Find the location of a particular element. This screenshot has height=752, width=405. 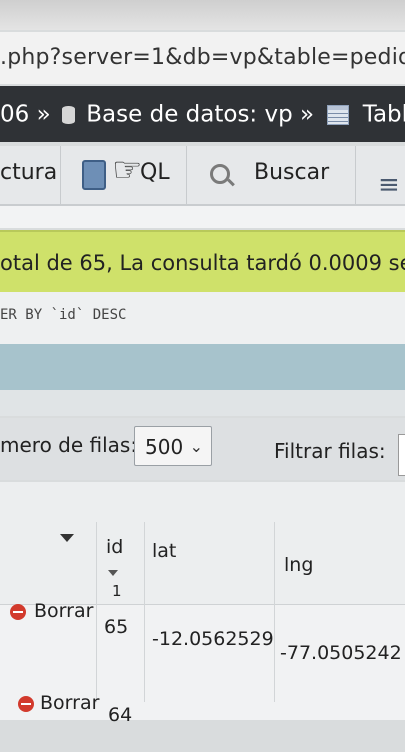

column-header-lat: lat is located at coordinates (164, 551).